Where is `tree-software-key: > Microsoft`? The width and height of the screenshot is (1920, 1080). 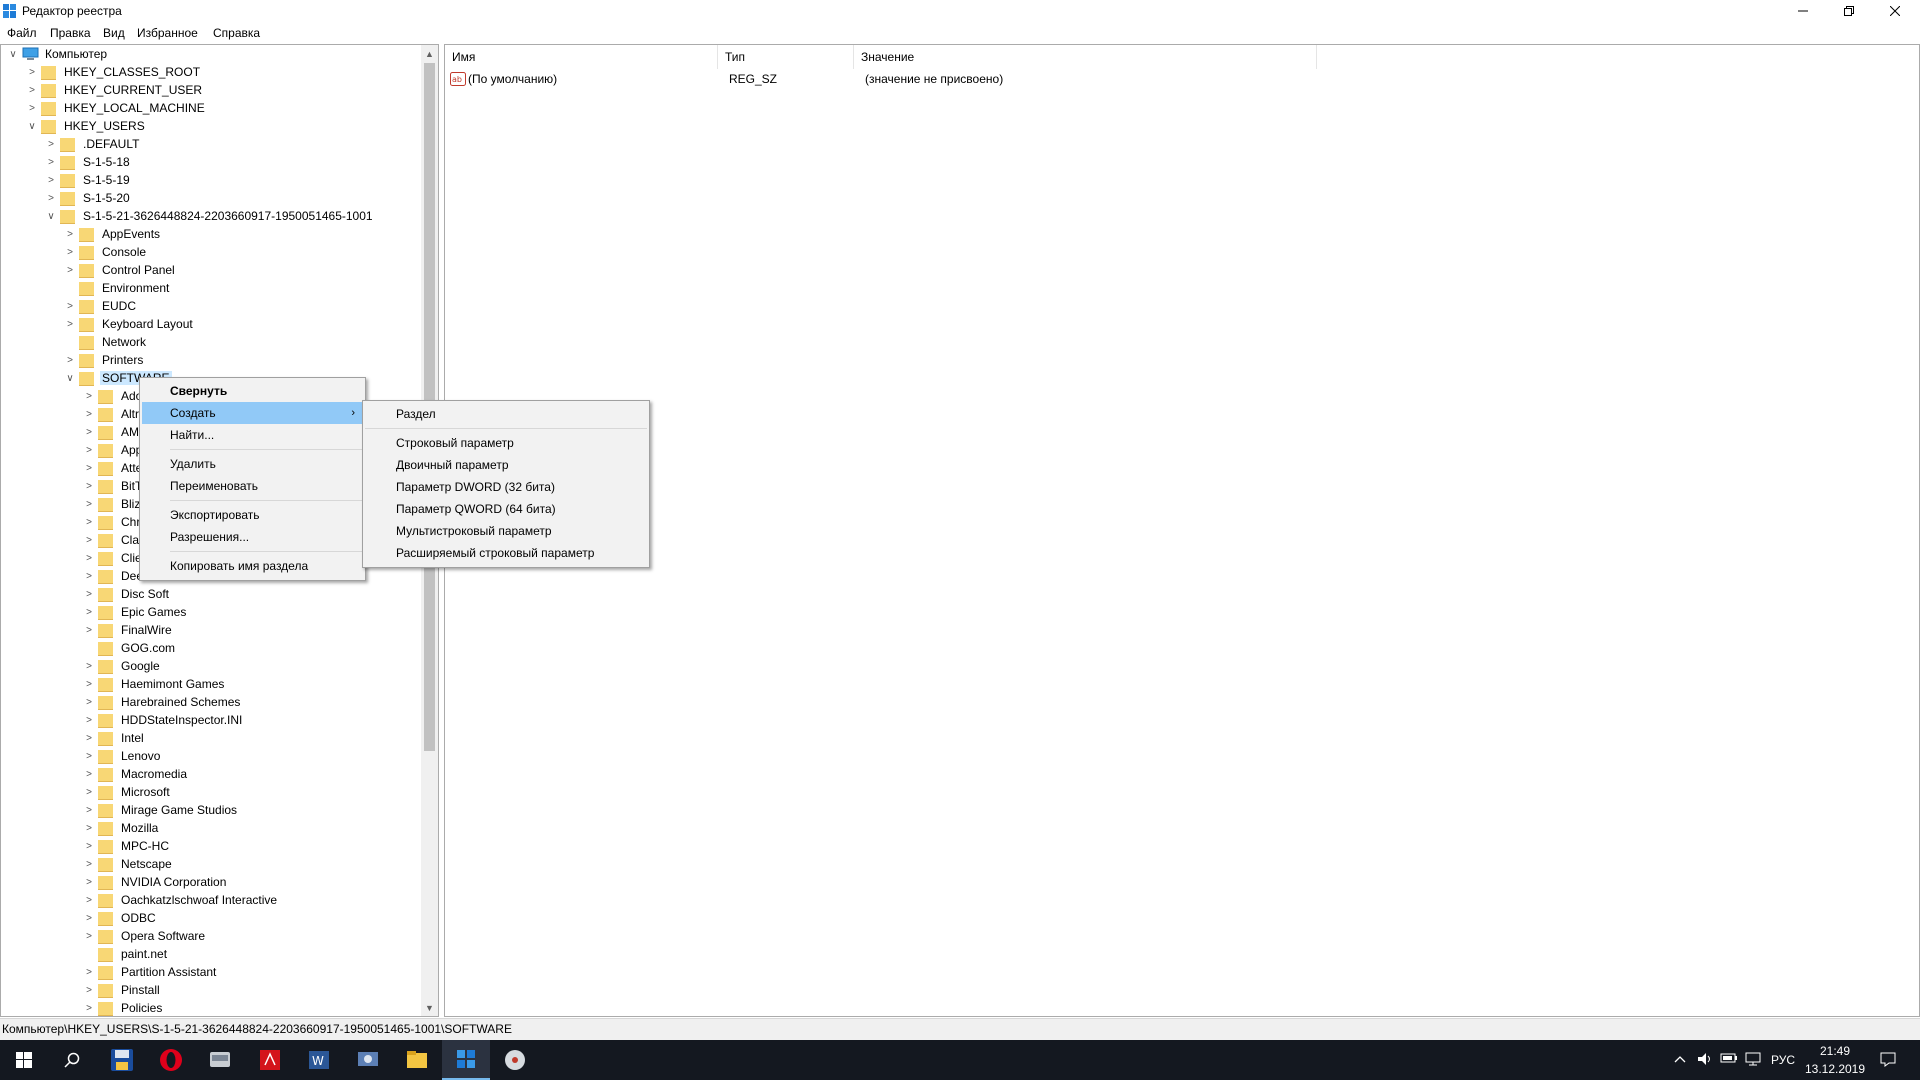 tree-software-key: > Microsoft is located at coordinates (128, 792).